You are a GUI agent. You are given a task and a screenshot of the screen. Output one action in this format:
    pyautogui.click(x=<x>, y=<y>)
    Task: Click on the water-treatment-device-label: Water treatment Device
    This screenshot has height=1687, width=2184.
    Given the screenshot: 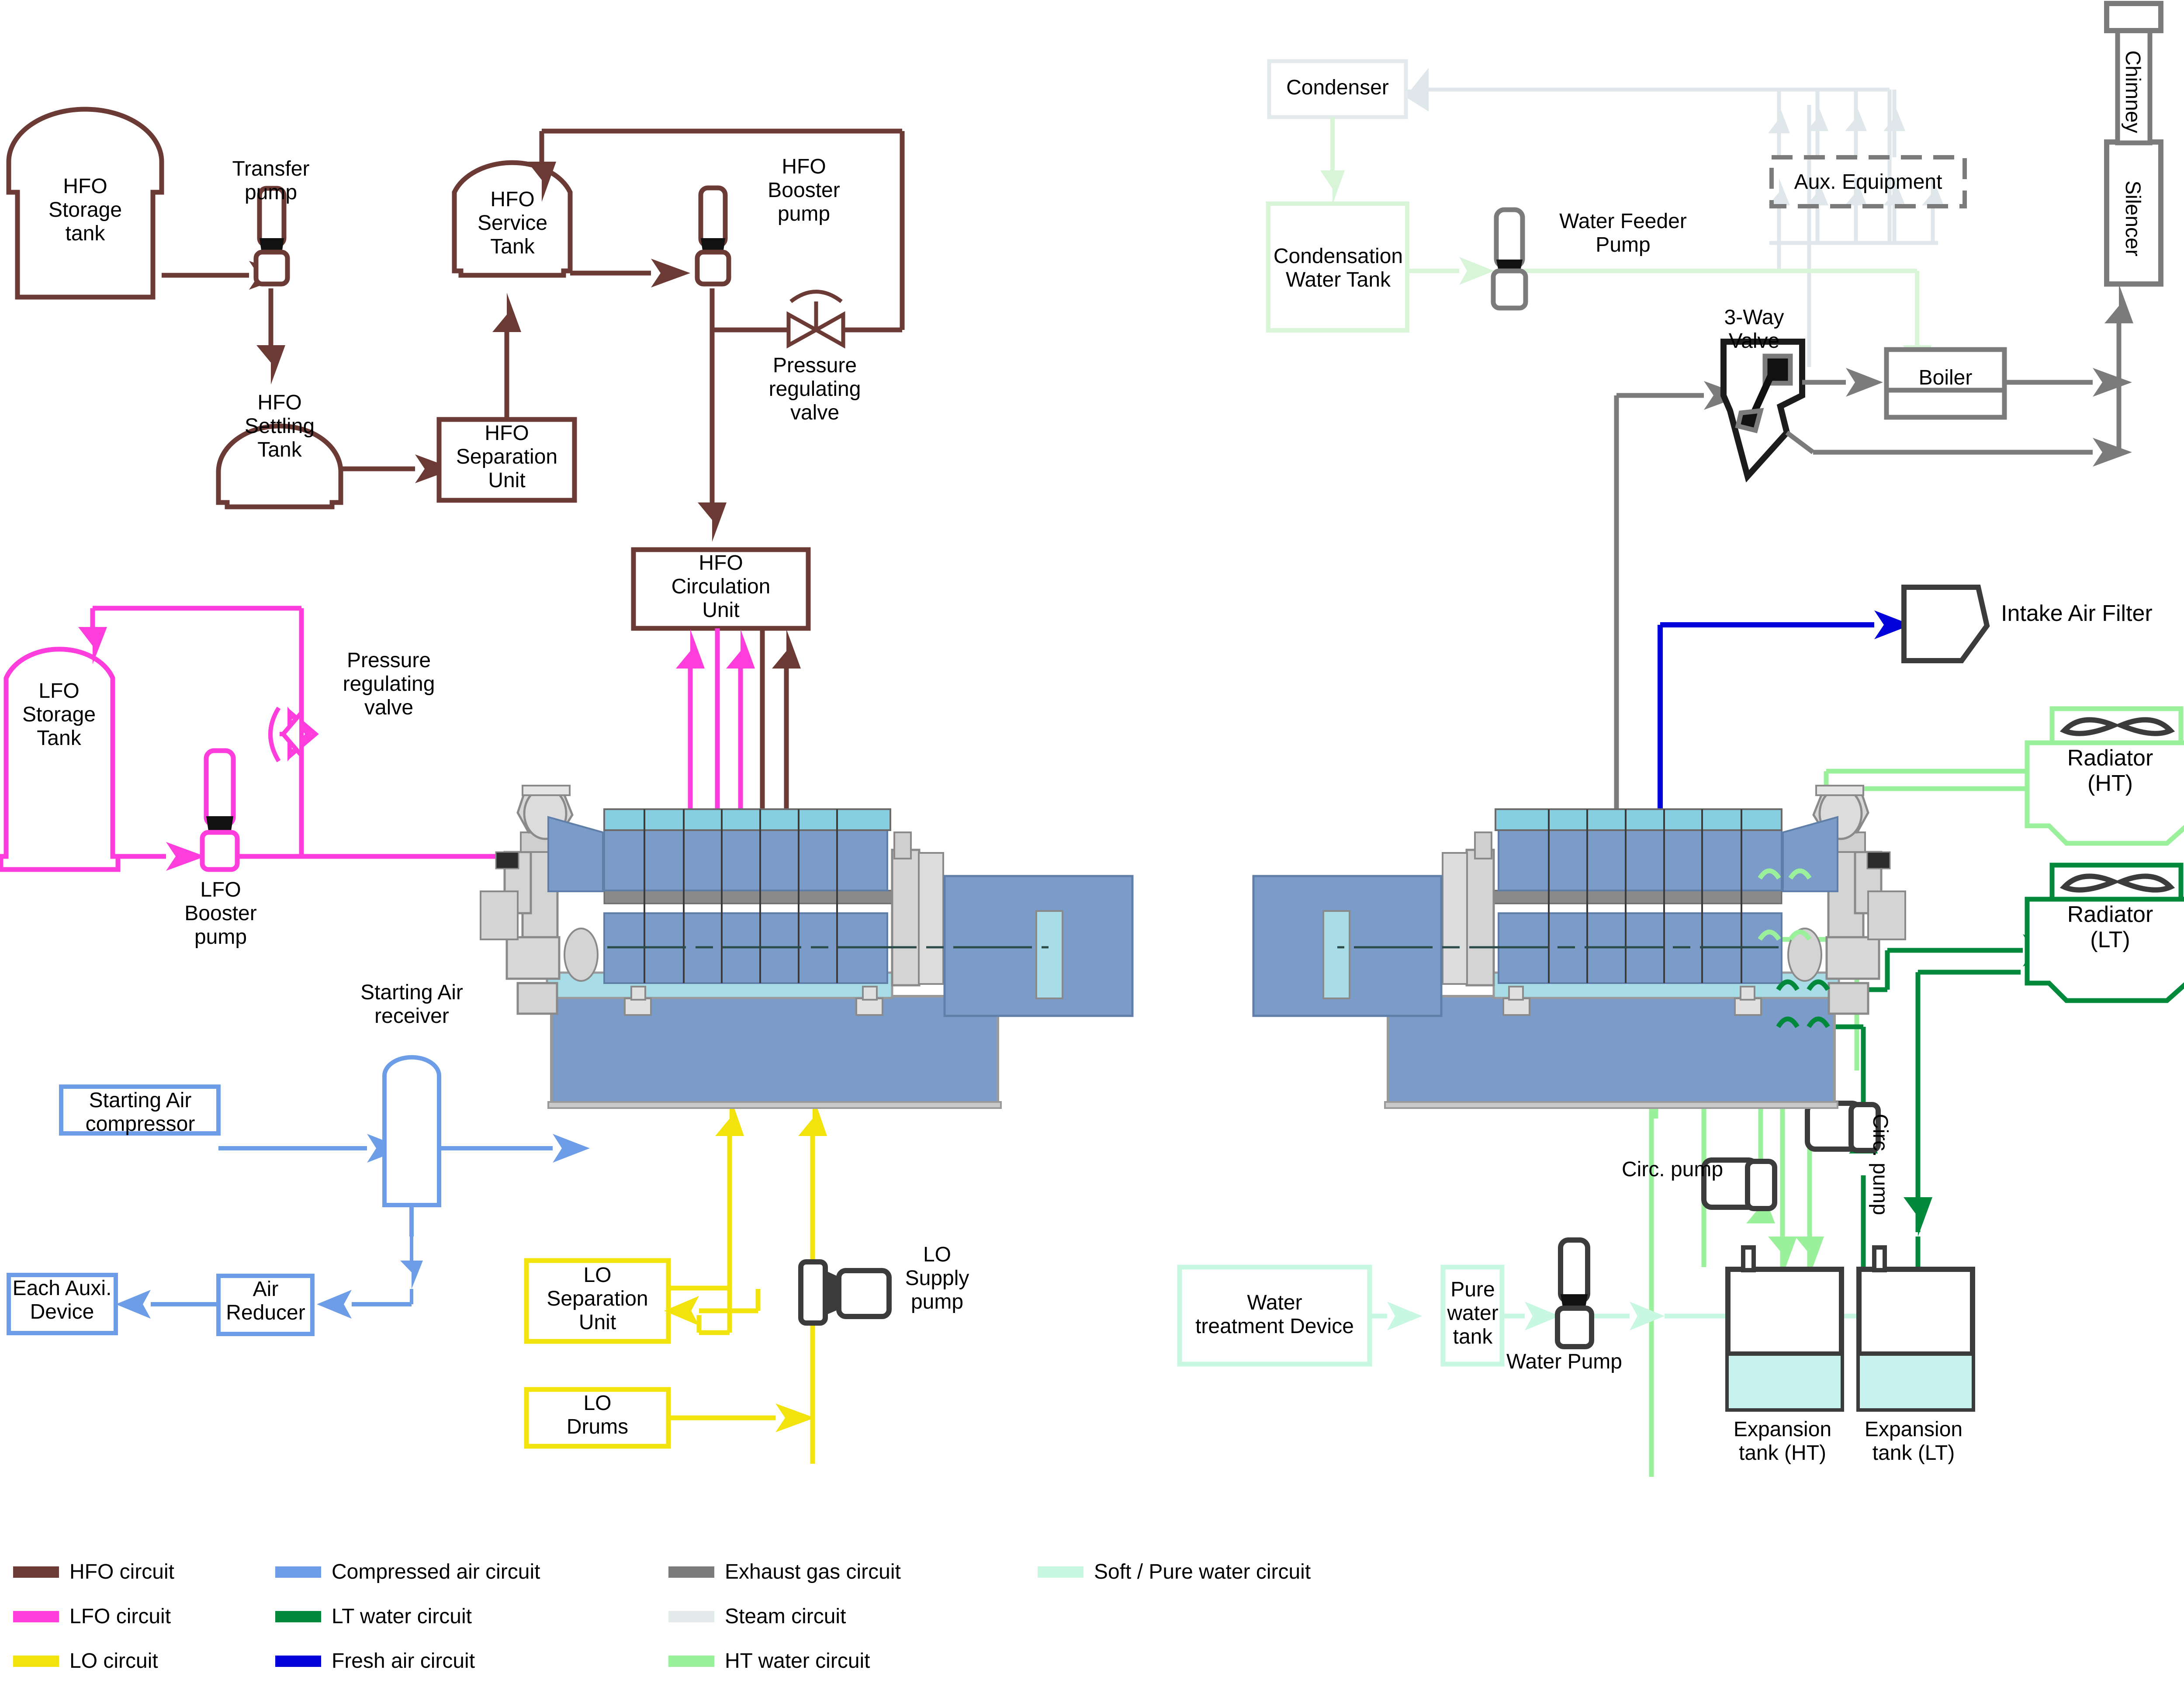 What is the action you would take?
    pyautogui.click(x=1274, y=1314)
    